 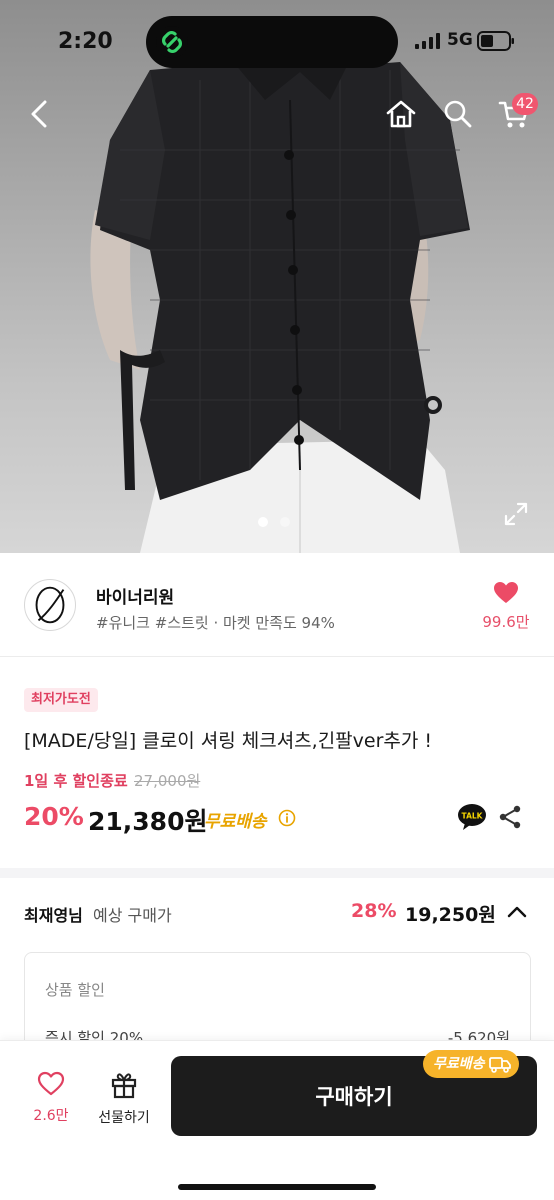 I want to click on store-logo, so click(x=50, y=605).